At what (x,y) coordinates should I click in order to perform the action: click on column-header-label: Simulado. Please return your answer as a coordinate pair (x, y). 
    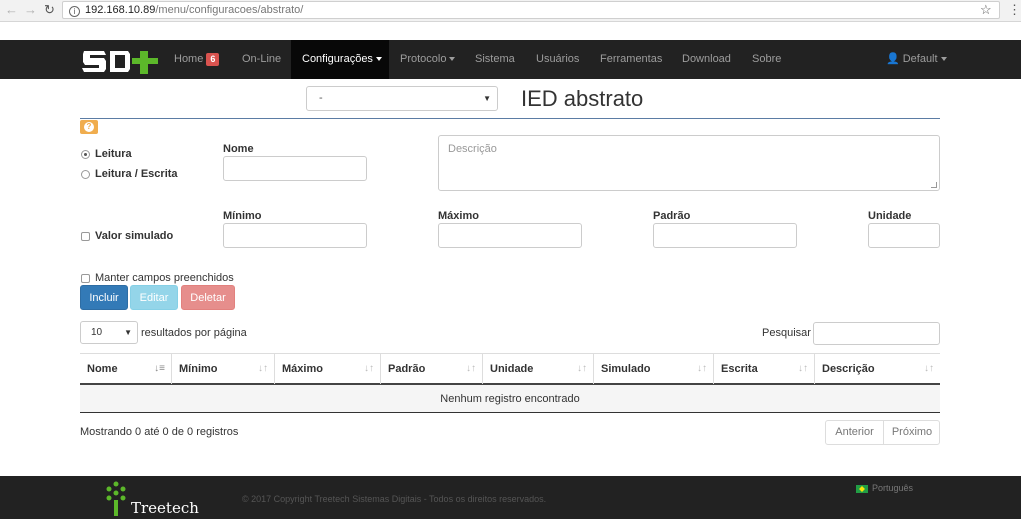
    Looking at the image, I should click on (626, 369).